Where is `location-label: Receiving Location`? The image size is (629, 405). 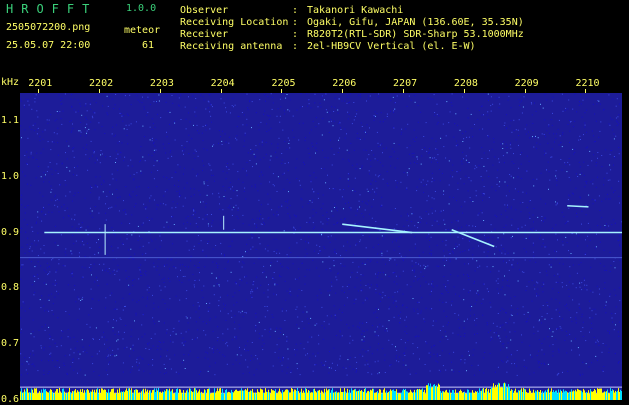 location-label: Receiving Location is located at coordinates (234, 23).